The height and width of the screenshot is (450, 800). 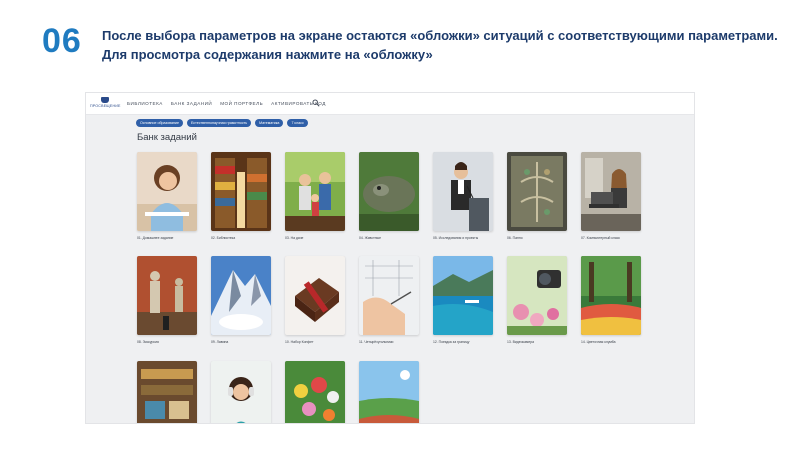 What do you see at coordinates (611, 295) in the screenshot?
I see `flower-park-alley-photo-icon` at bounding box center [611, 295].